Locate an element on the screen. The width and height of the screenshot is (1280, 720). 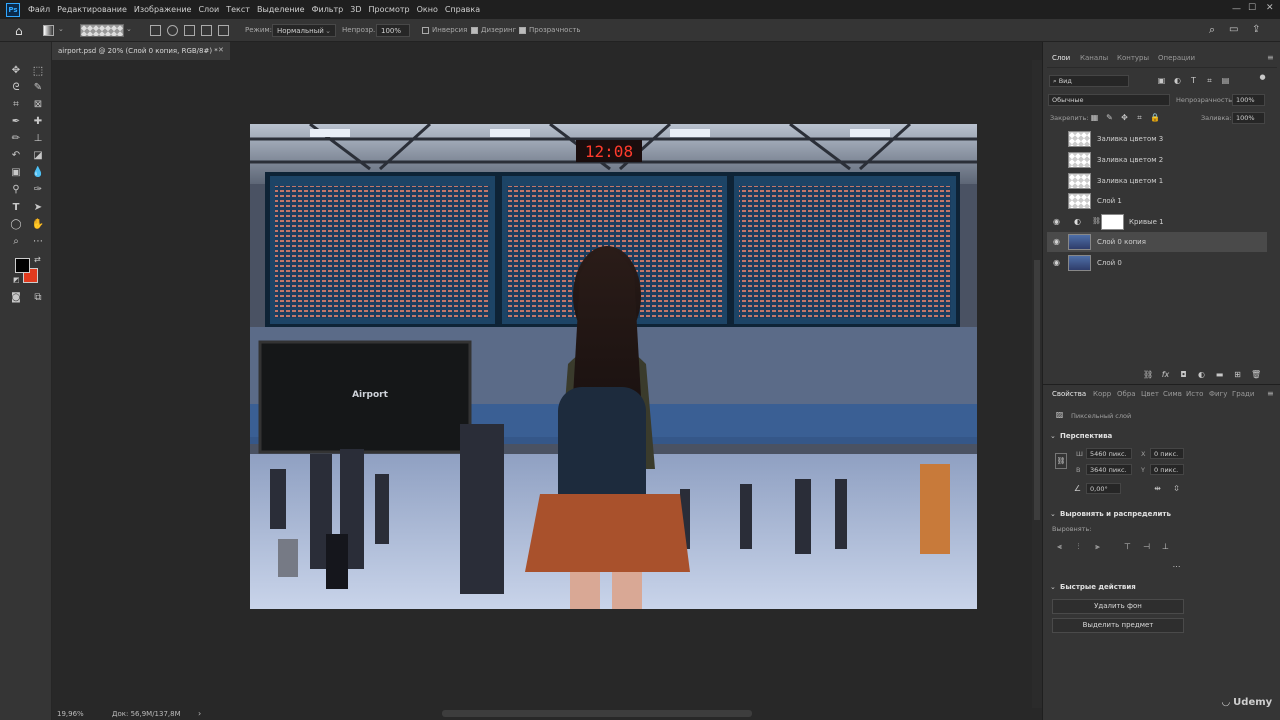
dither-checkbox is located at coordinates (474, 30).